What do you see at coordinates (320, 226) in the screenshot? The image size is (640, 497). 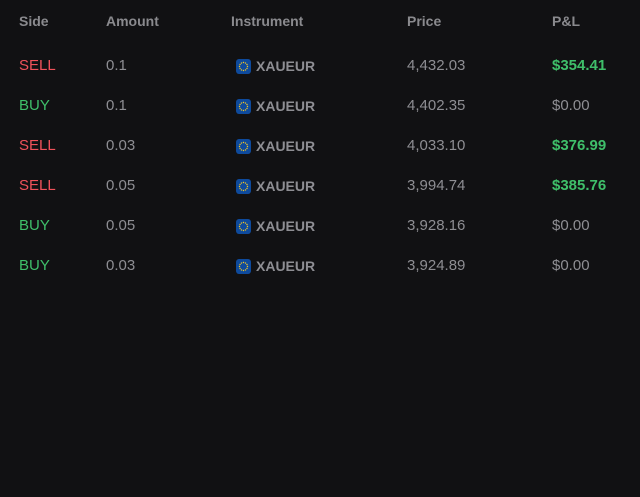 I see `table-row: BUY 0.05 XAUEUR 3,928.16 $0.00` at bounding box center [320, 226].